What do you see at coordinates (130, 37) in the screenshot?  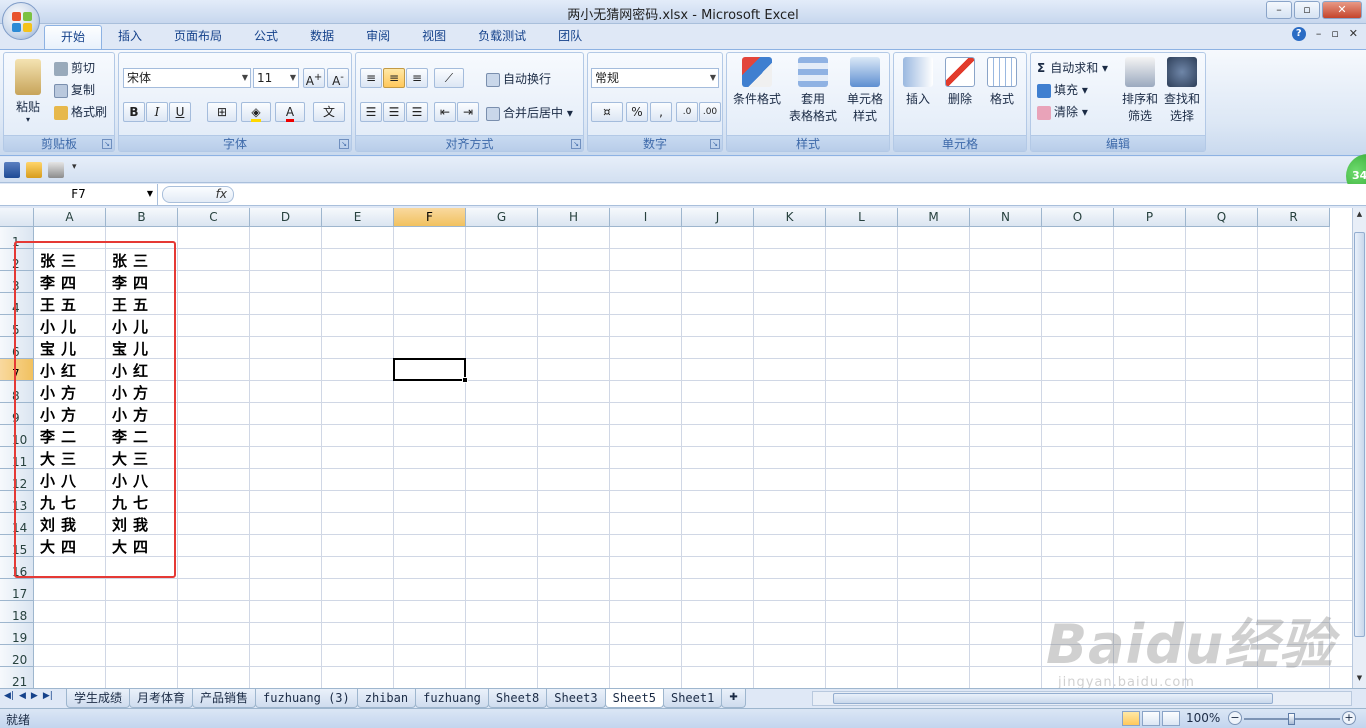 I see `ribbon-tab: 插入` at bounding box center [130, 37].